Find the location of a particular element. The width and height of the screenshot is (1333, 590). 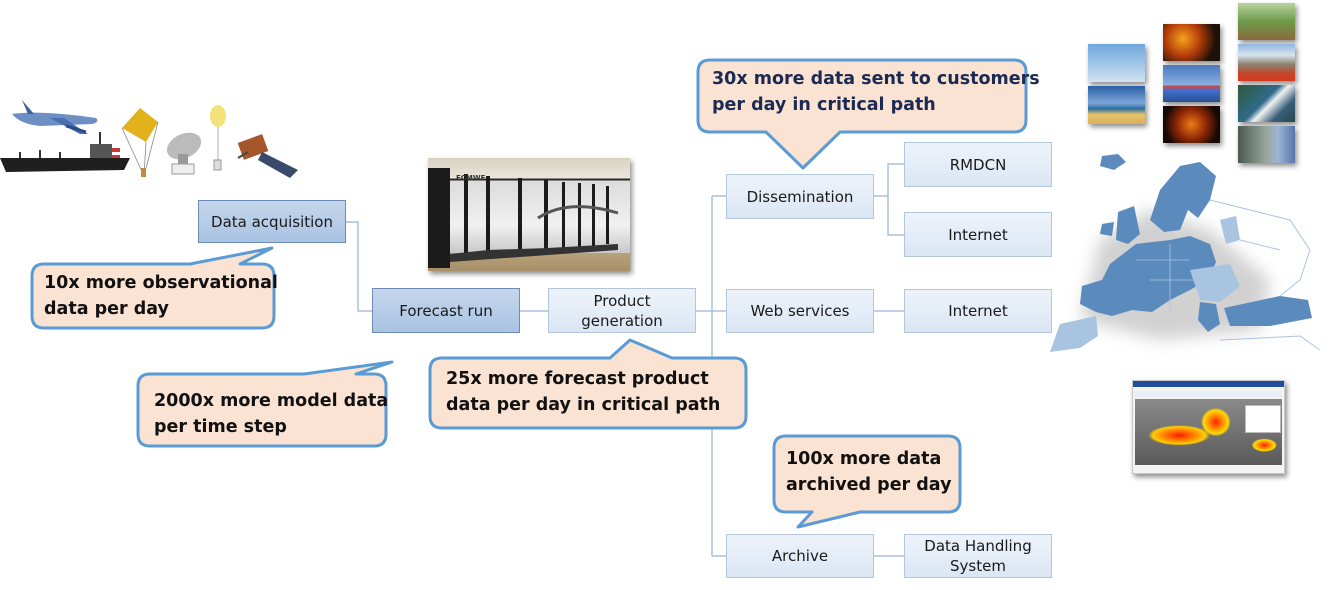

callout-model: 2000x more model data per time step is located at coordinates (271, 414).